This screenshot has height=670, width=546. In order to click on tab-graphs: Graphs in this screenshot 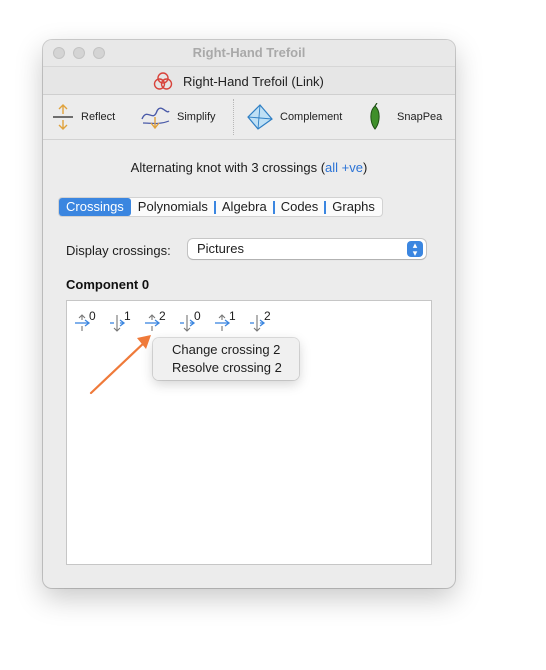, I will do `click(353, 207)`.